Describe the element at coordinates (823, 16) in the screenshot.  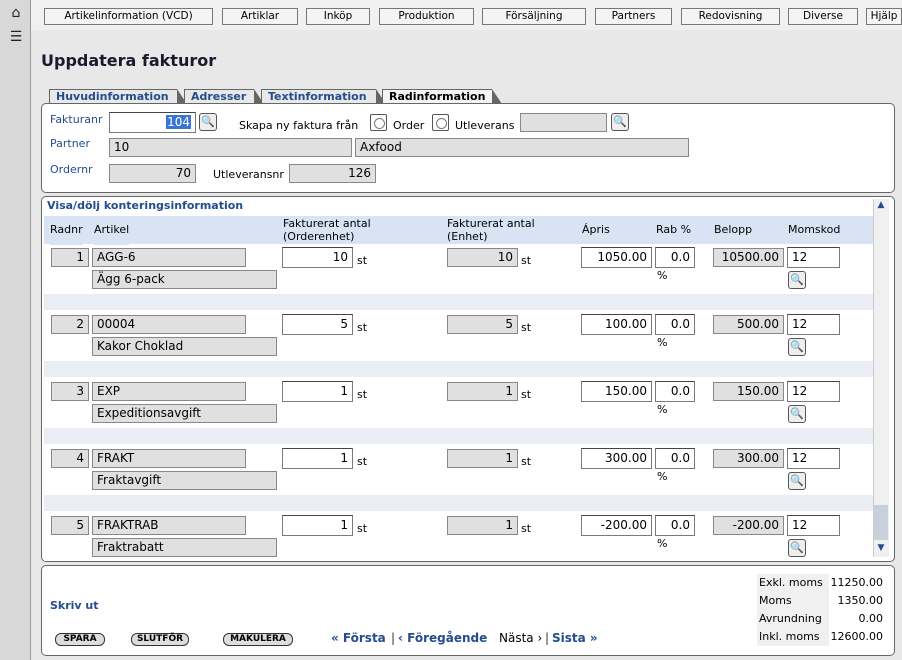
I see `nav-diverse: Diverse` at that location.